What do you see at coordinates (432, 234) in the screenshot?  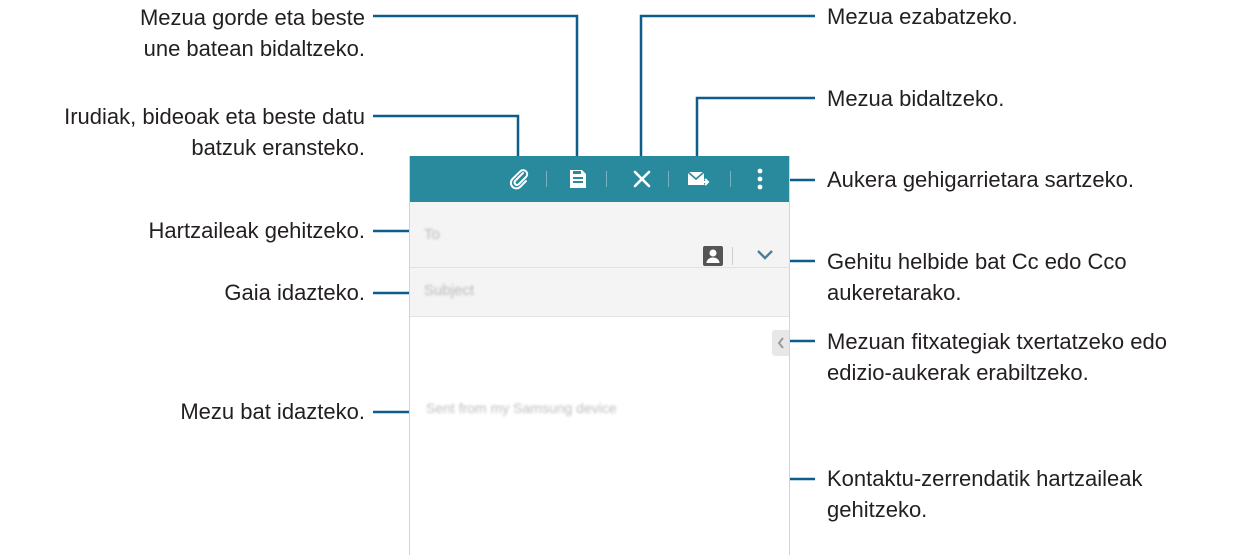 I see `to-placeholder: To` at bounding box center [432, 234].